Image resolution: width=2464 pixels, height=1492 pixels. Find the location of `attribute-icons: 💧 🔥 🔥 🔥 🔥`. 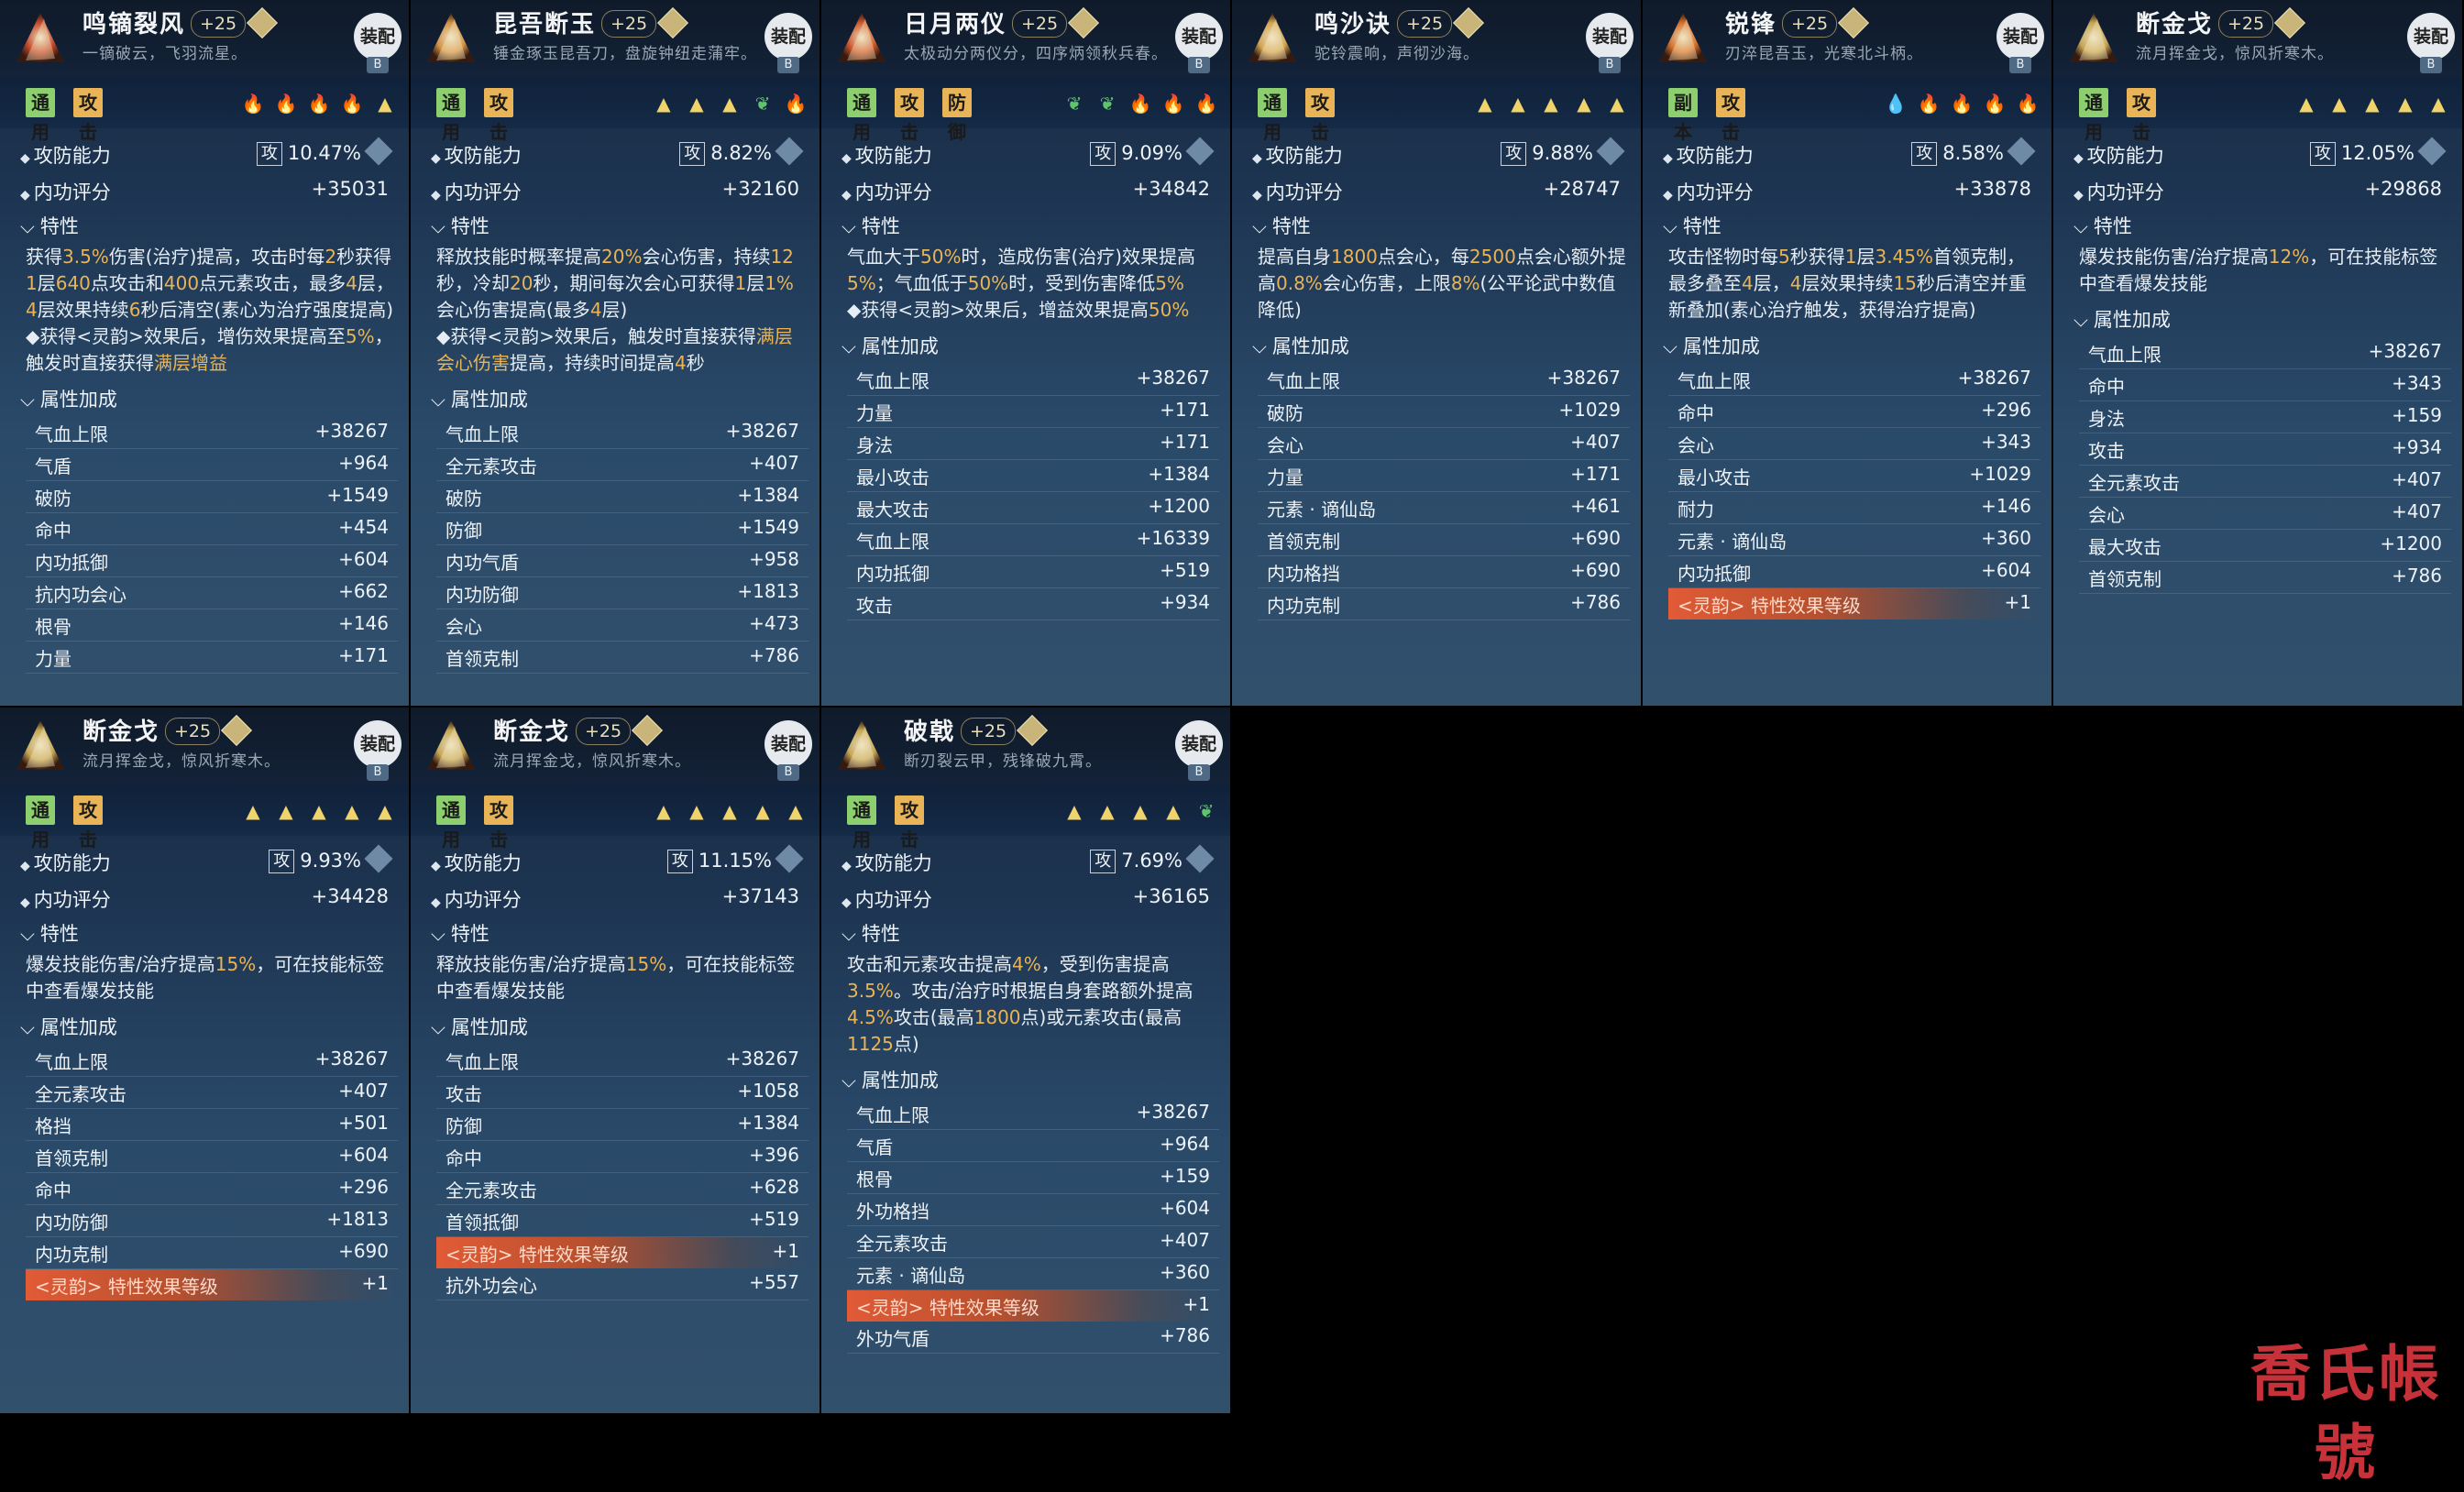

attribute-icons: 💧 🔥 🔥 🔥 🔥 is located at coordinates (1961, 104).